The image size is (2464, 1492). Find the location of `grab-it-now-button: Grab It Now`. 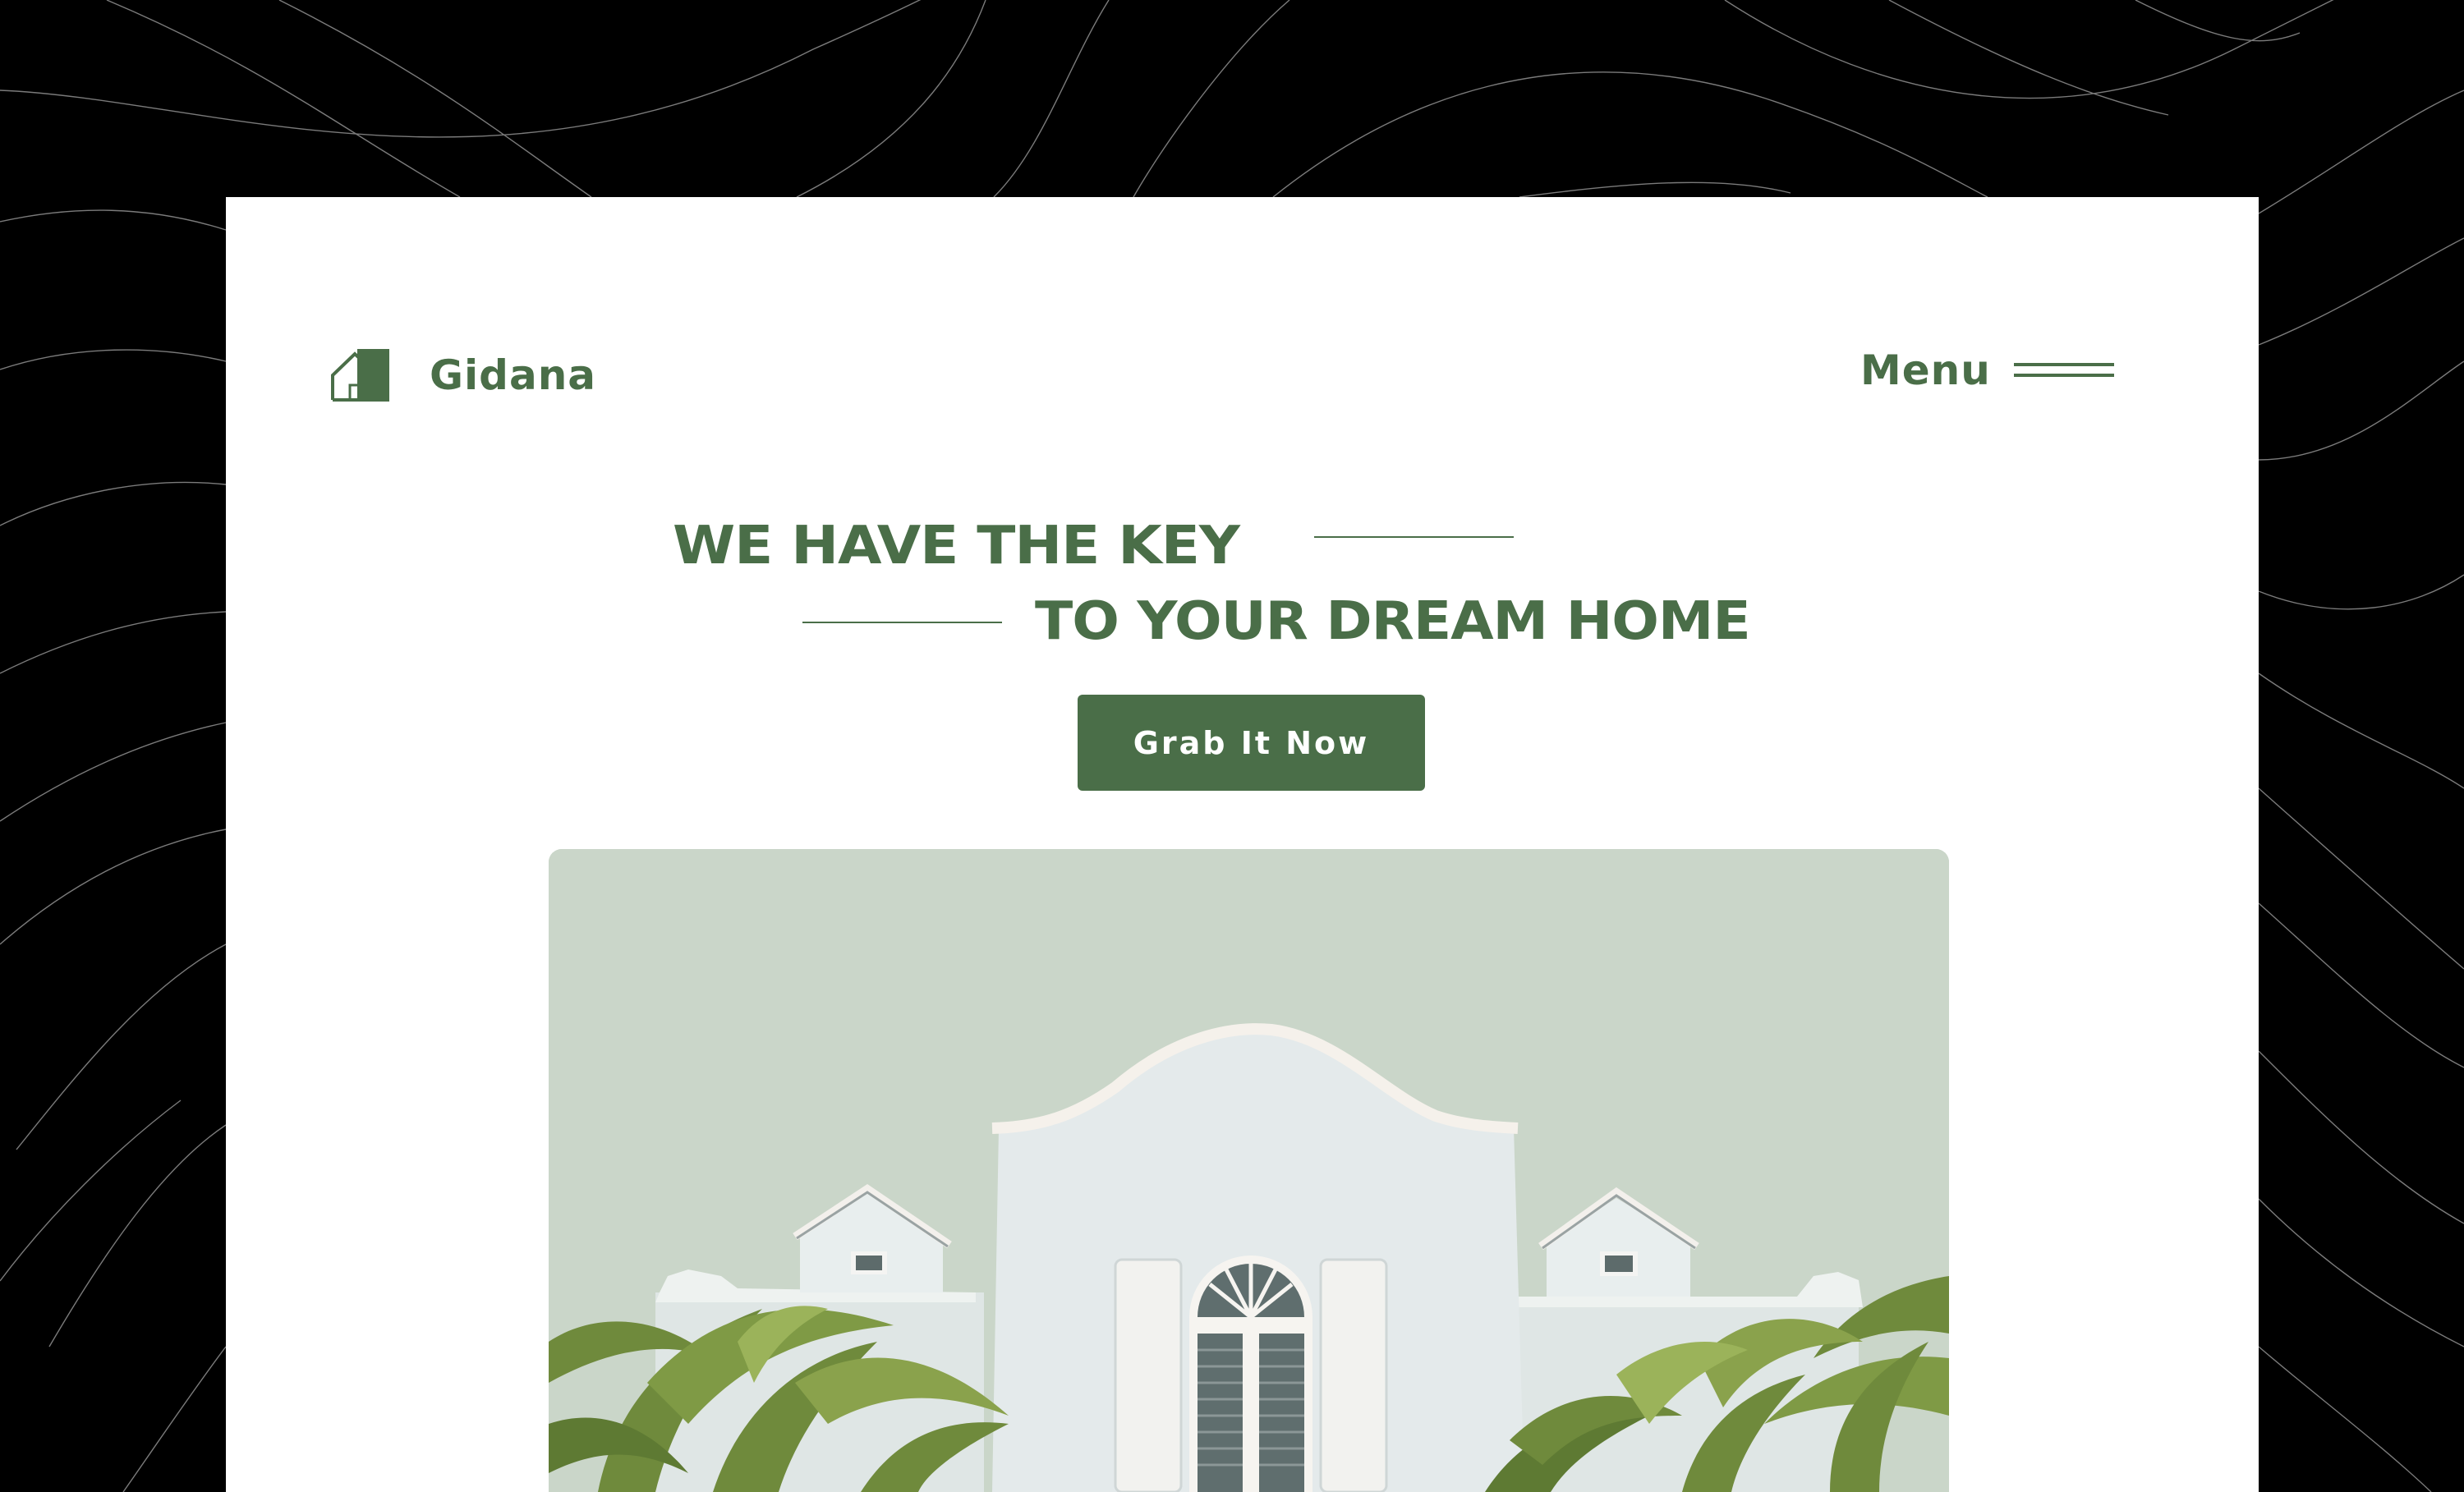

grab-it-now-button: Grab It Now is located at coordinates (1251, 743).